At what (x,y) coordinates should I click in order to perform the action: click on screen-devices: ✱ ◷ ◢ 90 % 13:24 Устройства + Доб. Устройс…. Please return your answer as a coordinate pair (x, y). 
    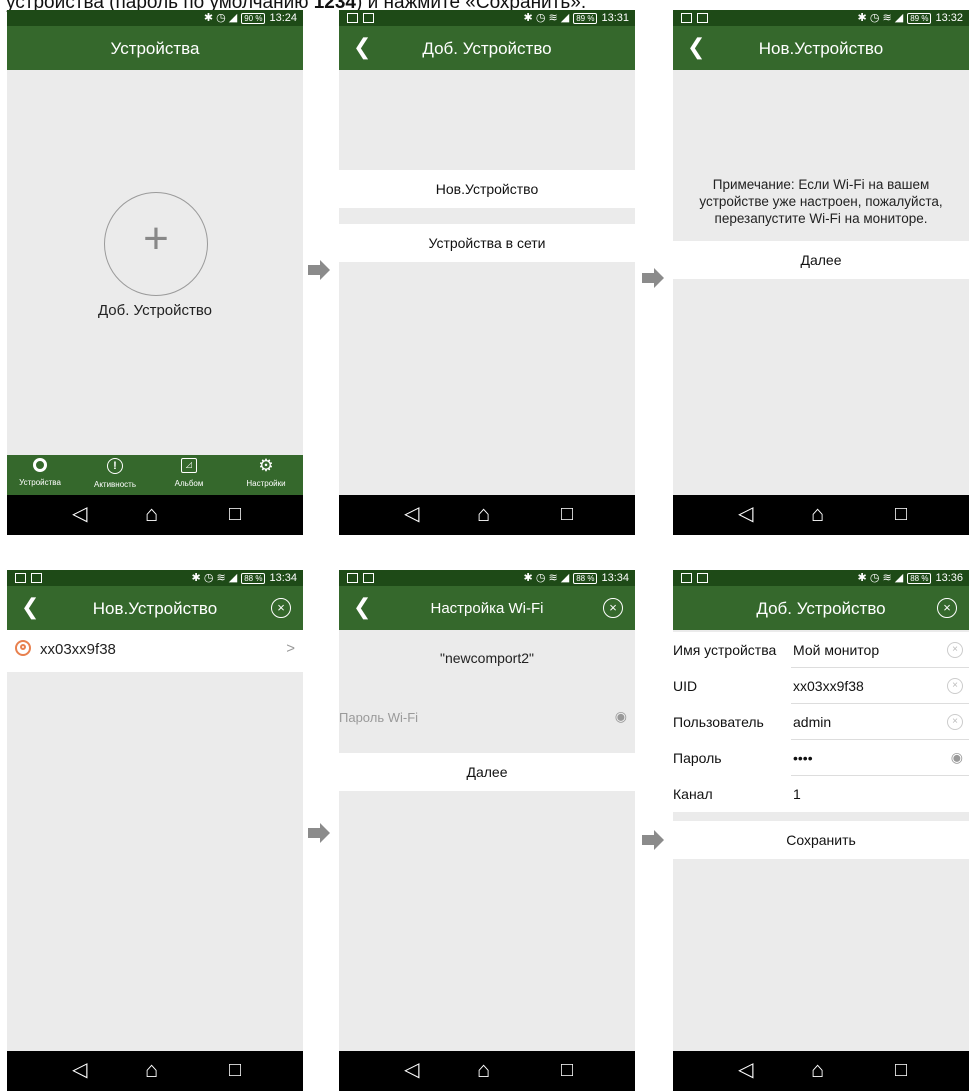
    Looking at the image, I should click on (155, 272).